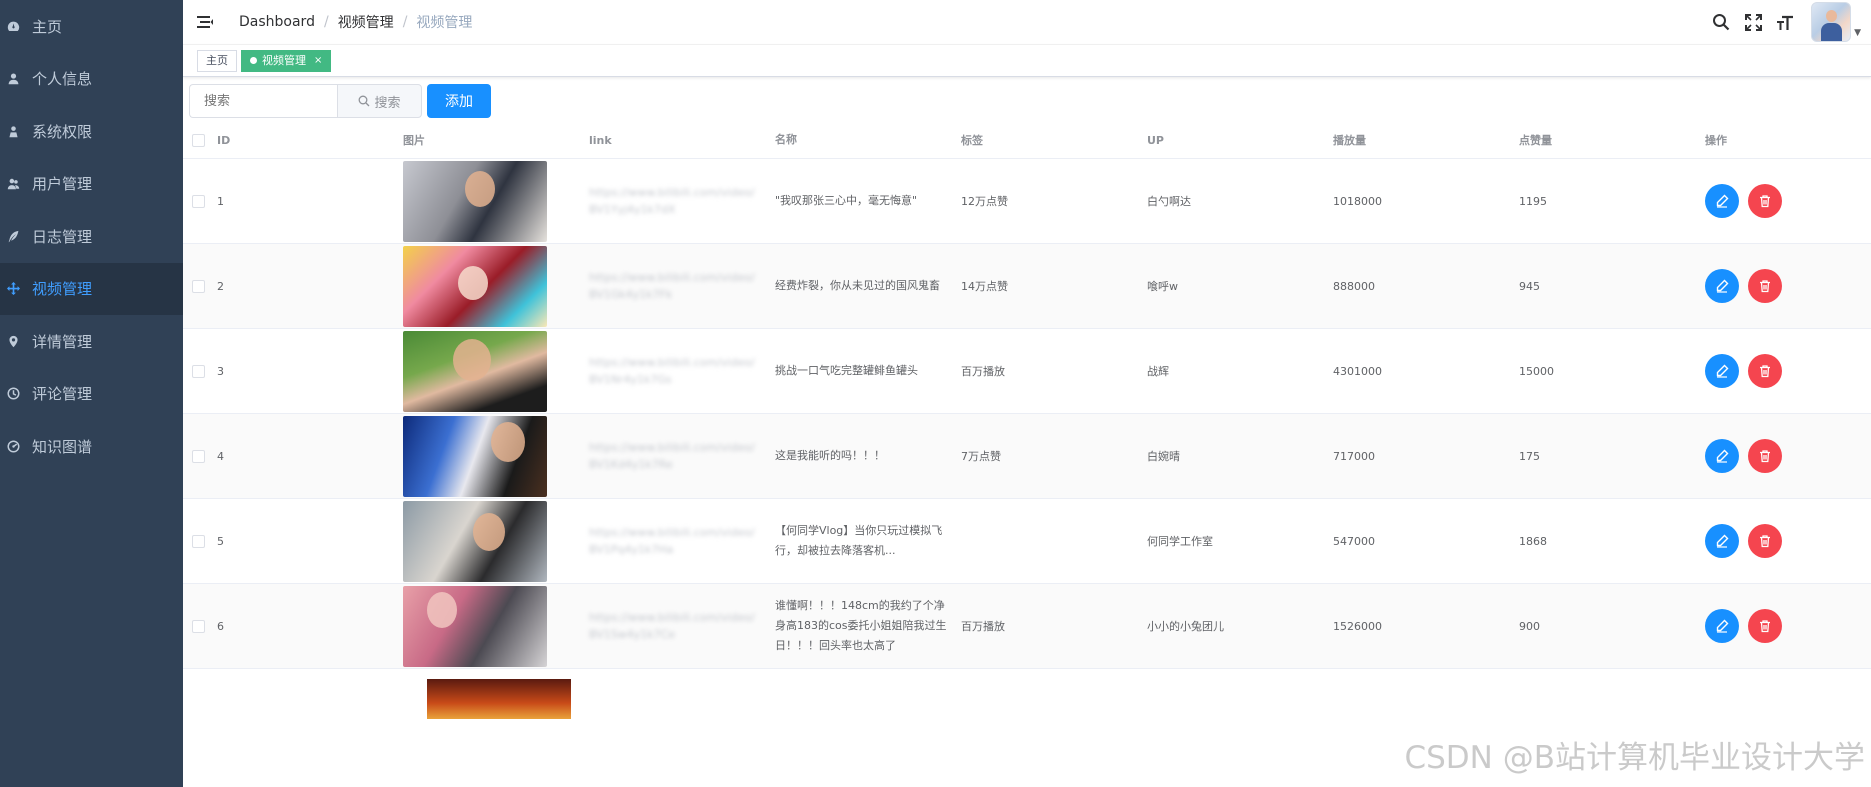  Describe the element at coordinates (366, 22) in the screenshot. I see `breadcrumb-video-parent: 视频管理` at that location.